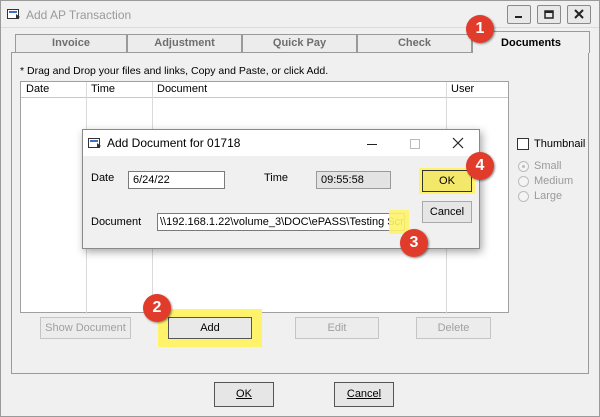 The height and width of the screenshot is (417, 600). What do you see at coordinates (176, 180) in the screenshot?
I see `date-field: 6/24/22` at bounding box center [176, 180].